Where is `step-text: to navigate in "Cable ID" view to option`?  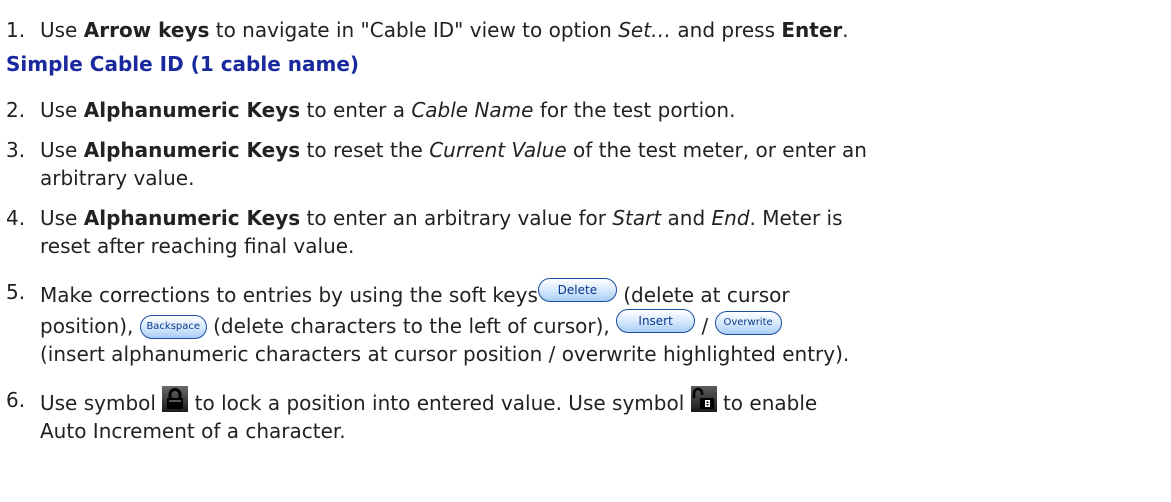
step-text: to navigate in "Cable ID" view to option is located at coordinates (414, 30).